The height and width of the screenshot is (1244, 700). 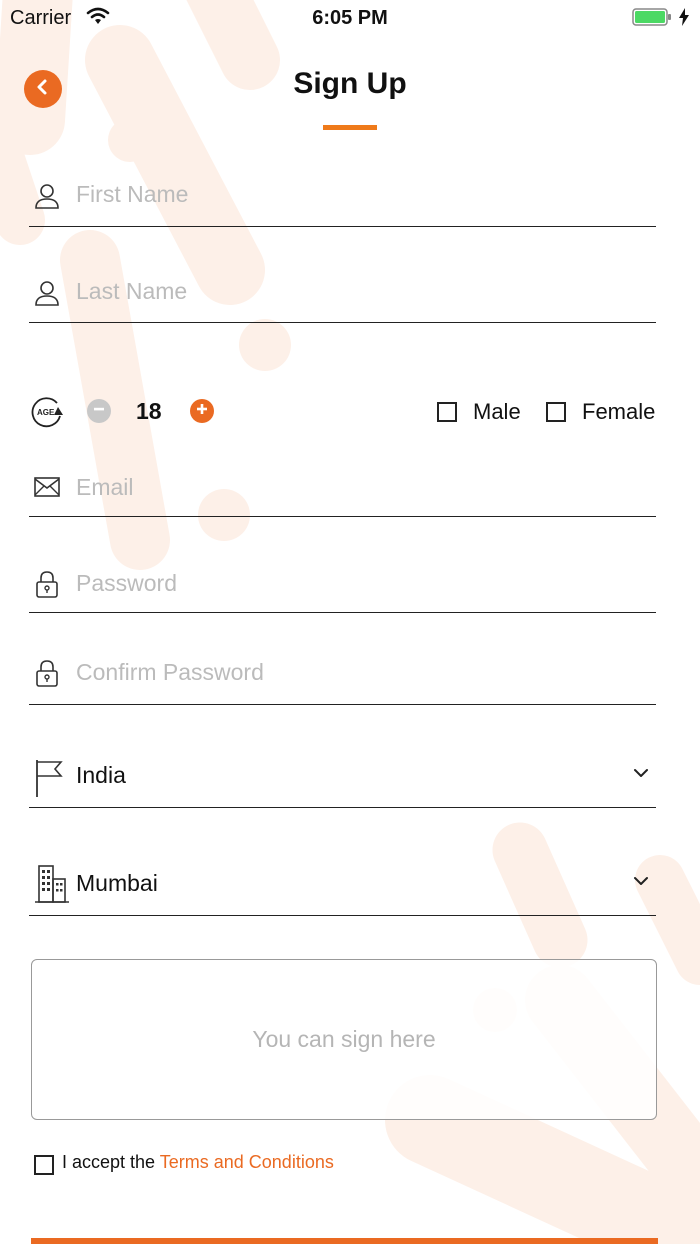 I want to click on charging-icon, so click(x=684, y=19).